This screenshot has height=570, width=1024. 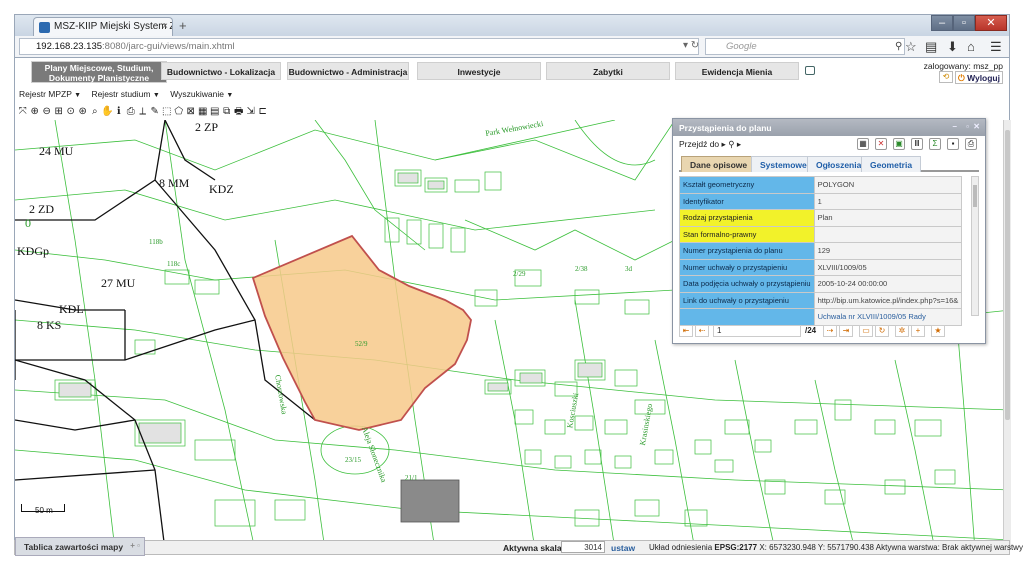 What do you see at coordinates (23, 111) in the screenshot?
I see `full-extent-icon: ⤧` at bounding box center [23, 111].